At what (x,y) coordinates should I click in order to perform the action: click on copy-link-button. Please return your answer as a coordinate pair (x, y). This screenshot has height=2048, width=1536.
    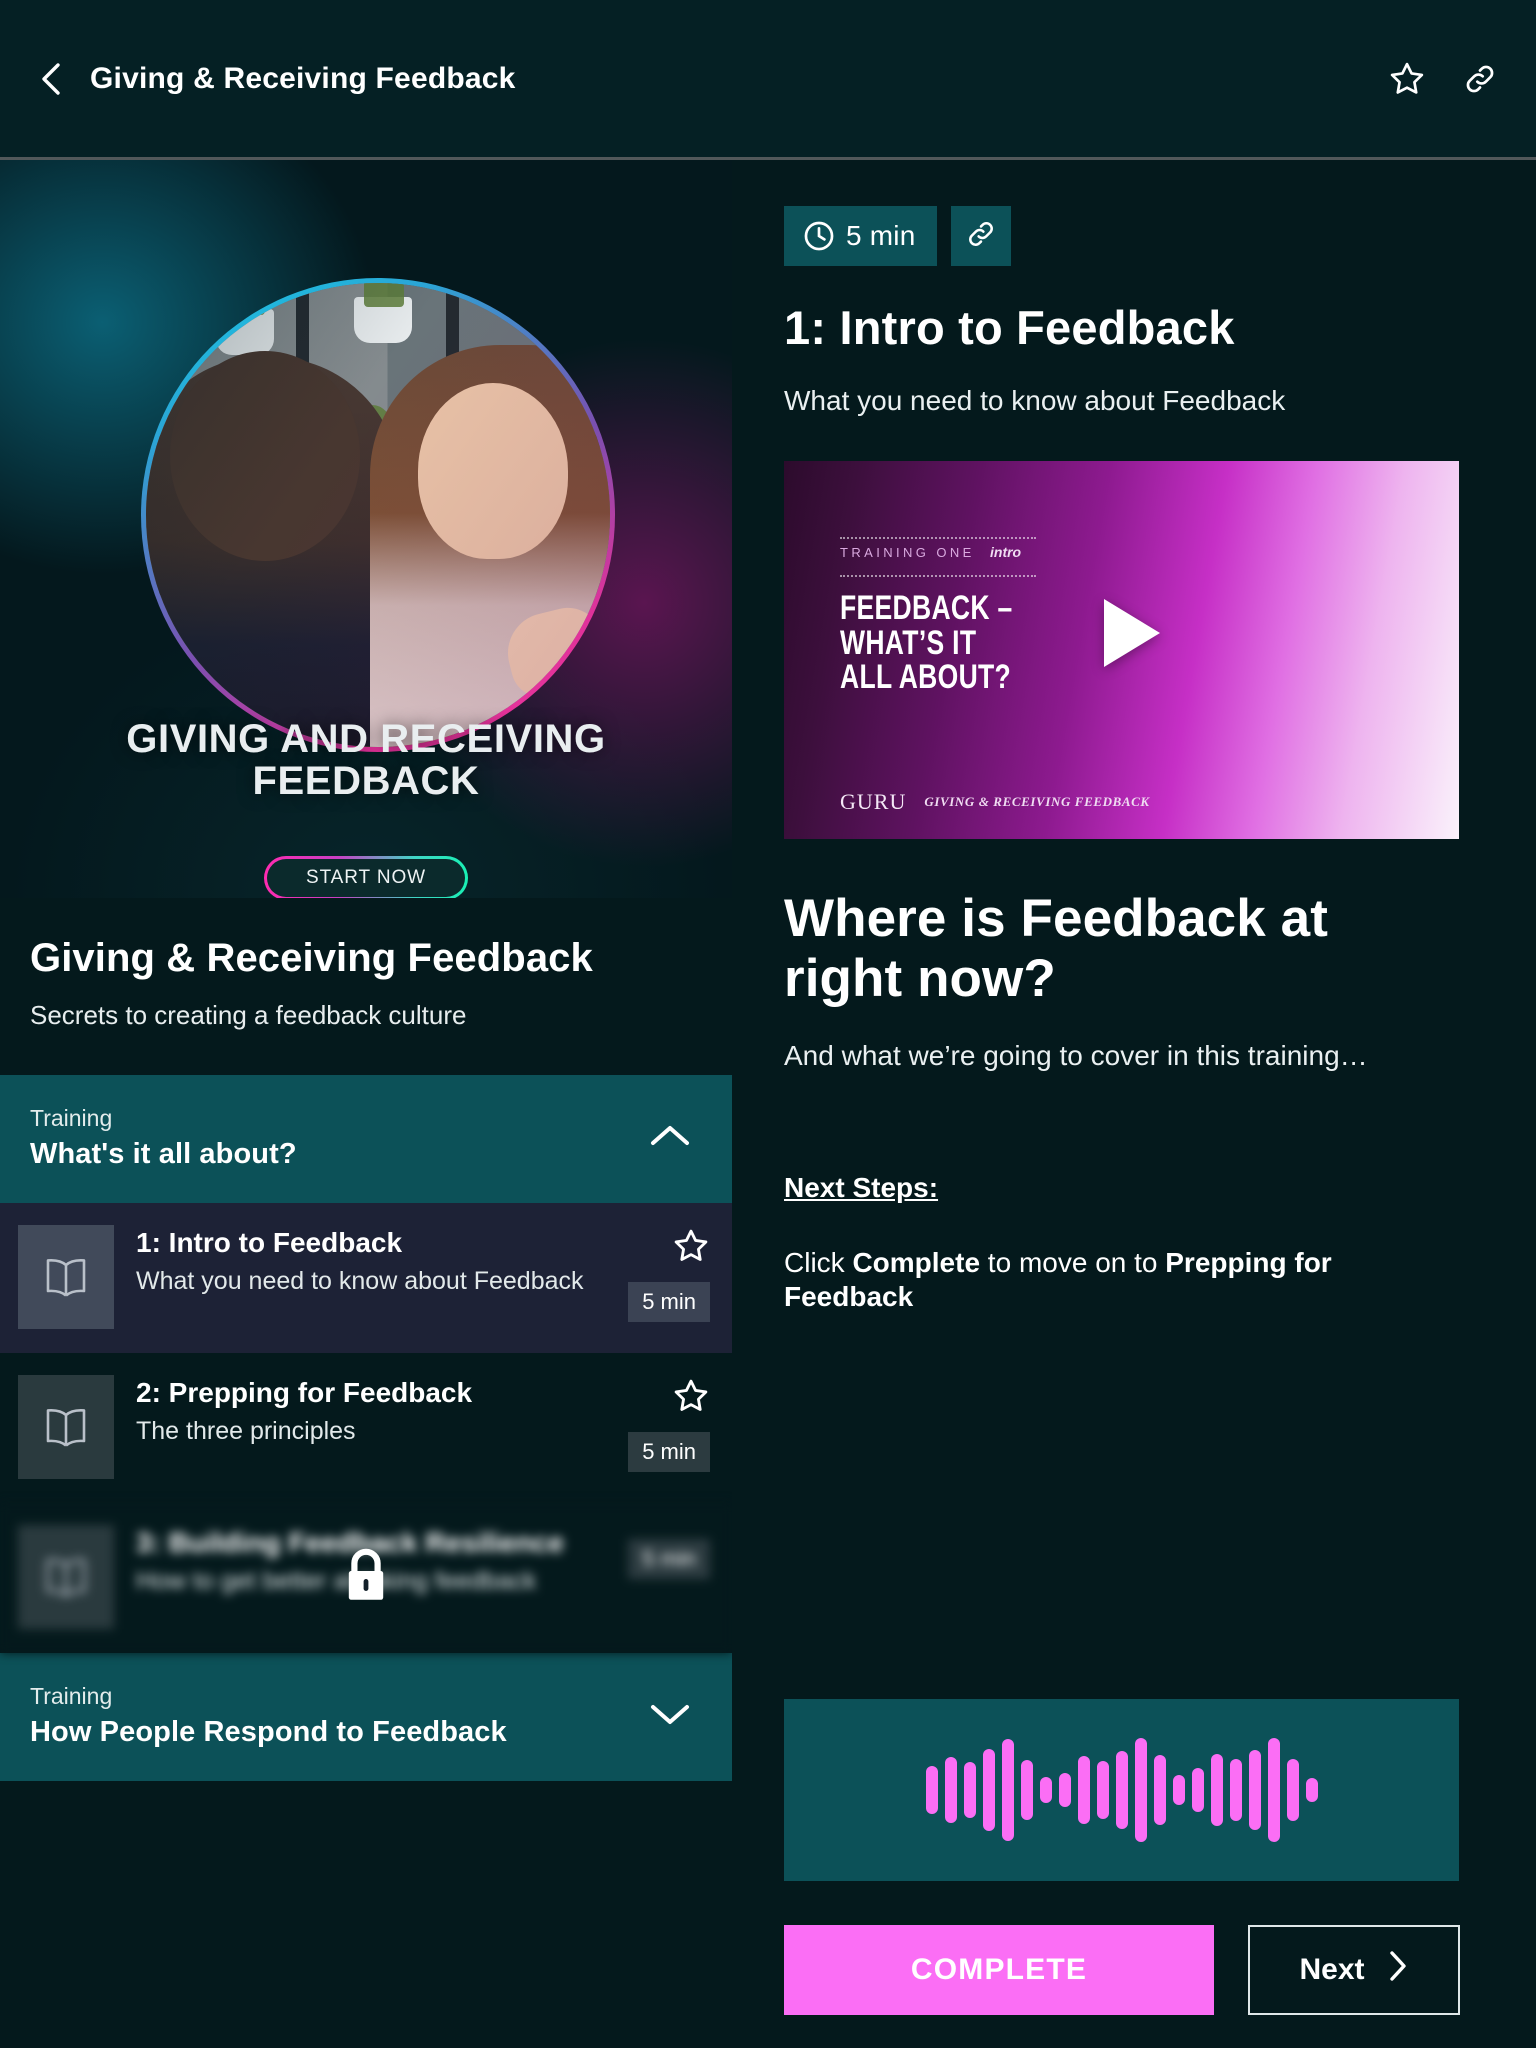
    Looking at the image, I should click on (981, 236).